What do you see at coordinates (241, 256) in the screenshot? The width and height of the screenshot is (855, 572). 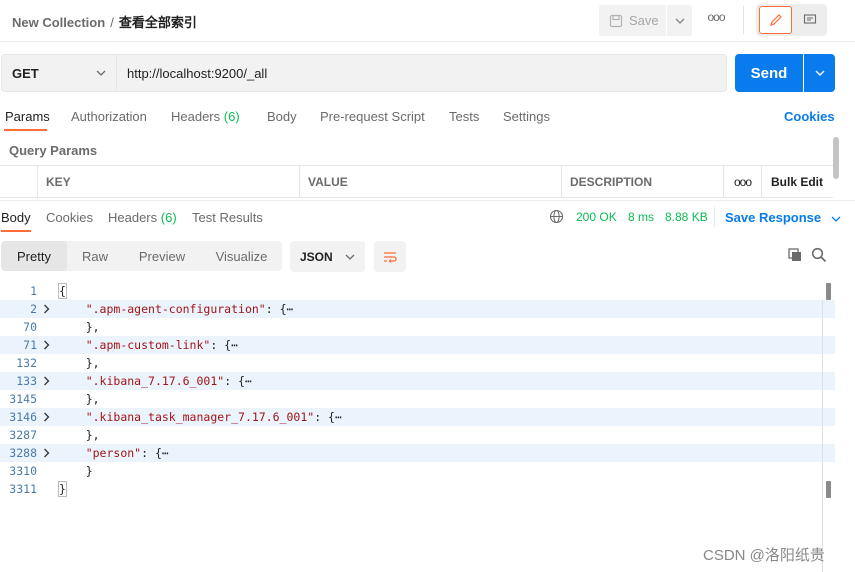 I see `view-visualize: Visualize` at bounding box center [241, 256].